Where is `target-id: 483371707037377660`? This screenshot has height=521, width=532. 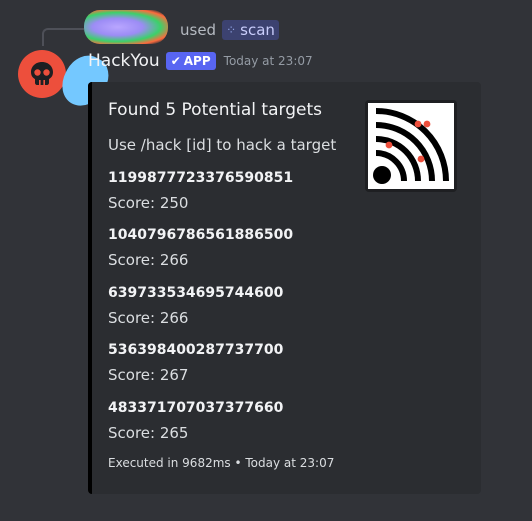
target-id: 483371707037377660 is located at coordinates (196, 408).